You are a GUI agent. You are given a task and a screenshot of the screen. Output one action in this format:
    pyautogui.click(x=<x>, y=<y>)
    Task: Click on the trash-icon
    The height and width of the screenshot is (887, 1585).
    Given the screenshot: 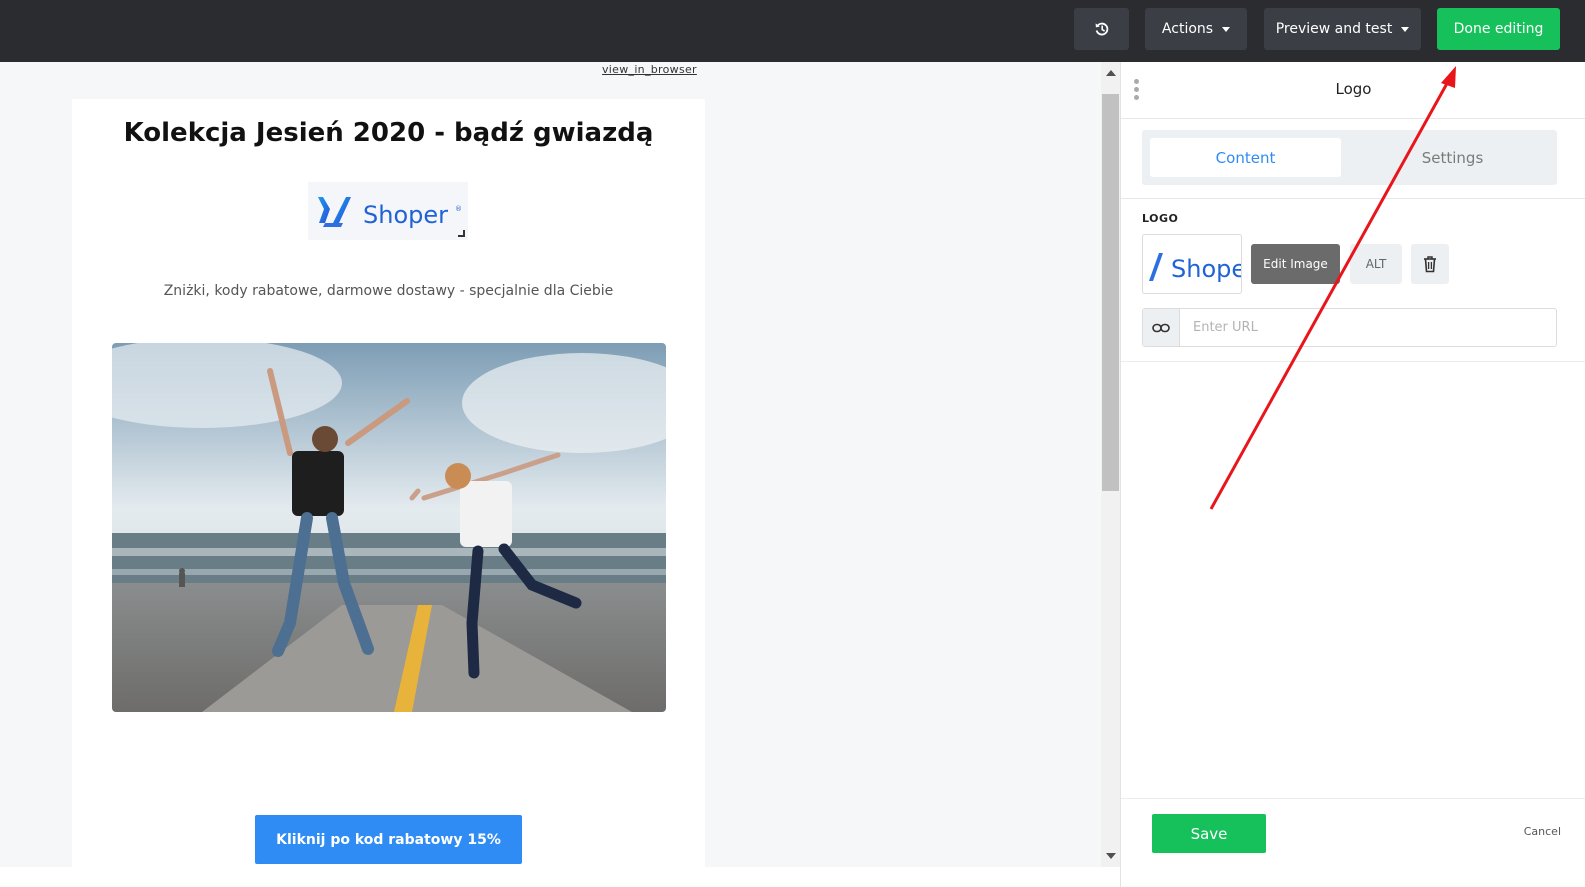 What is the action you would take?
    pyautogui.click(x=1430, y=264)
    